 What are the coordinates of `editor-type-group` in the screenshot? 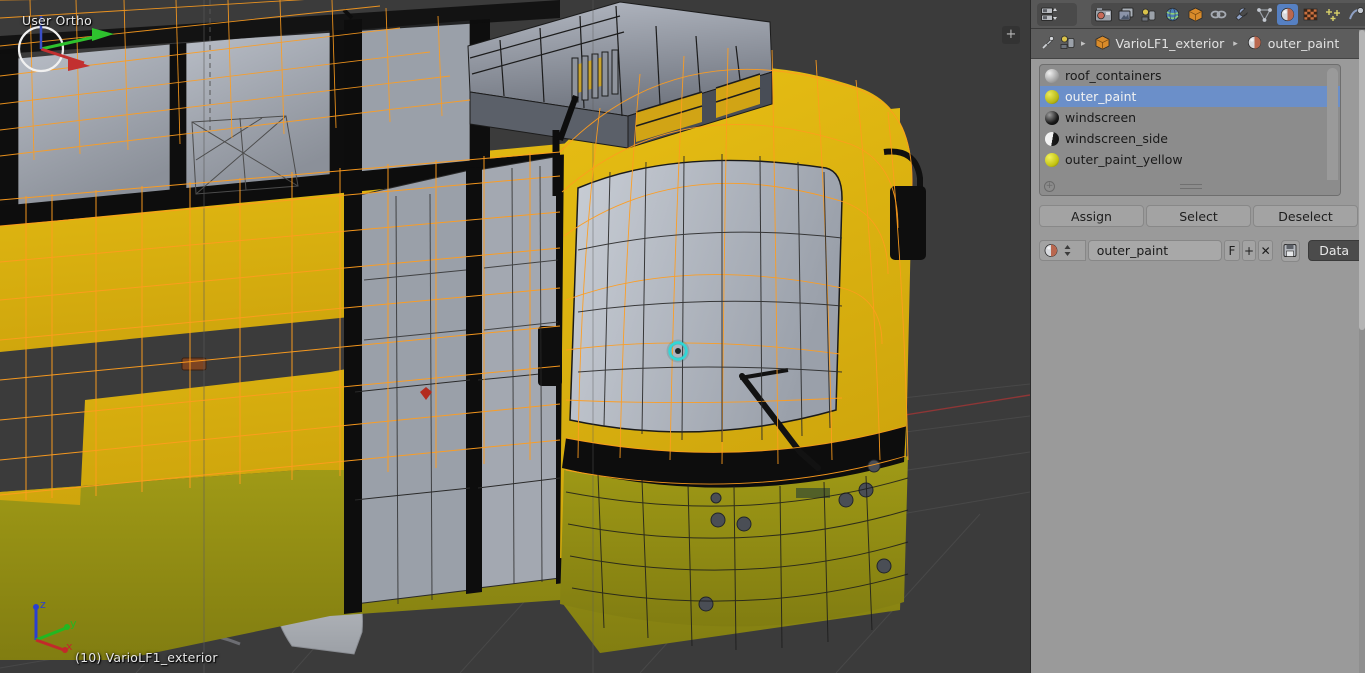 It's located at (1057, 14).